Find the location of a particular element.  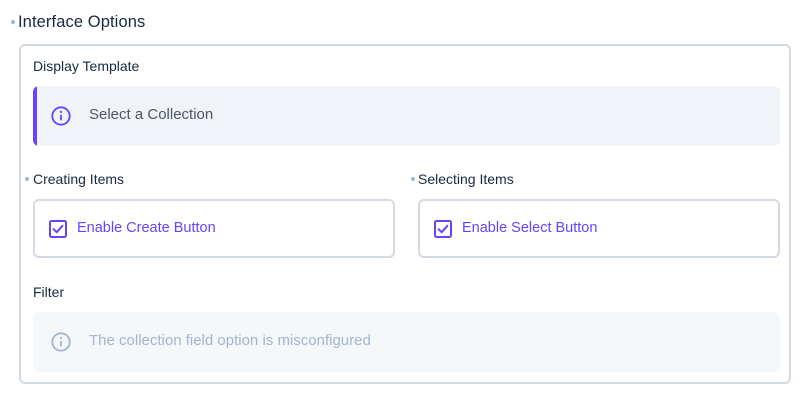

creating-items-label: Creating Items is located at coordinates (79, 179).